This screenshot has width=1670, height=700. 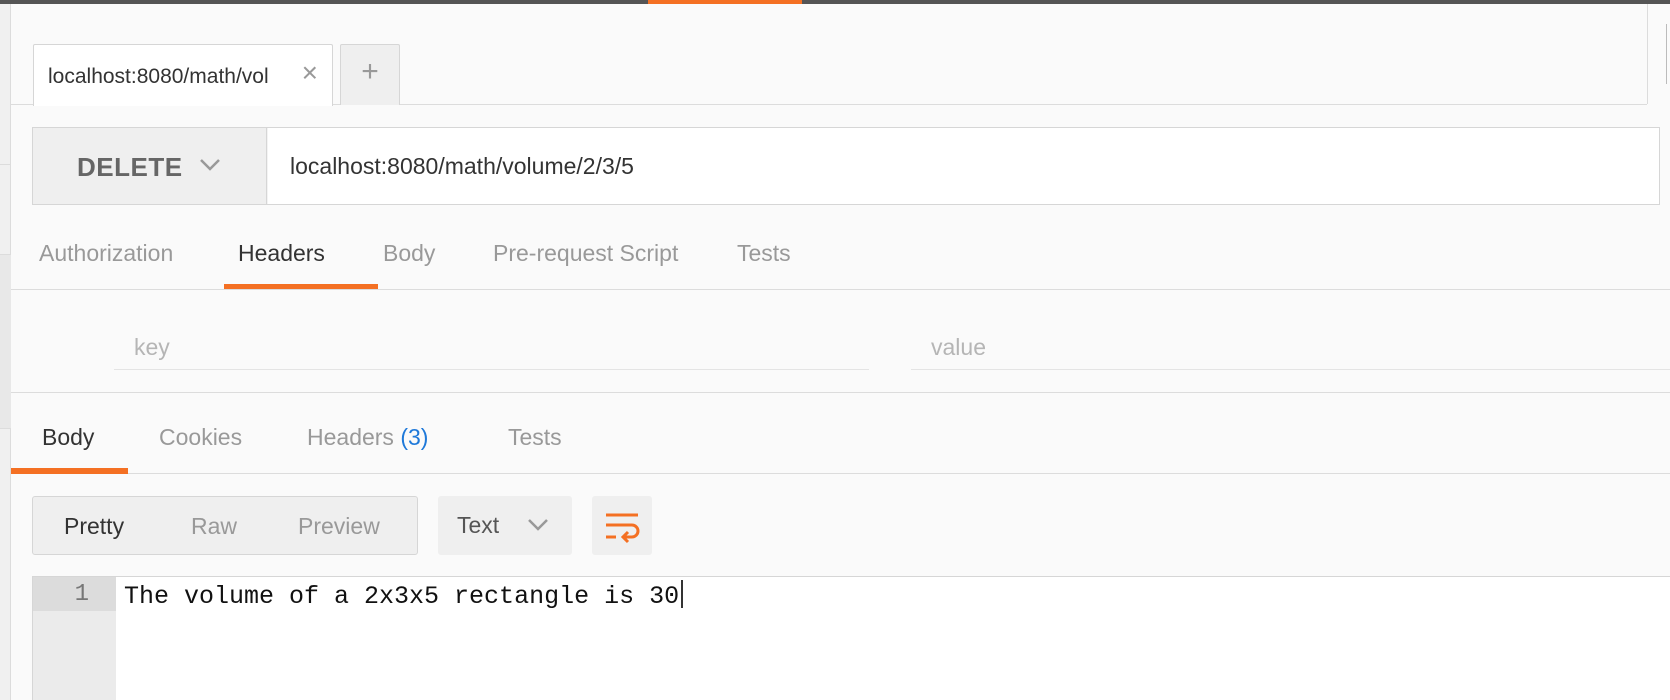 What do you see at coordinates (159, 76) in the screenshot?
I see `request-tab-label: localhost:8080/math/volume/2/3/5` at bounding box center [159, 76].